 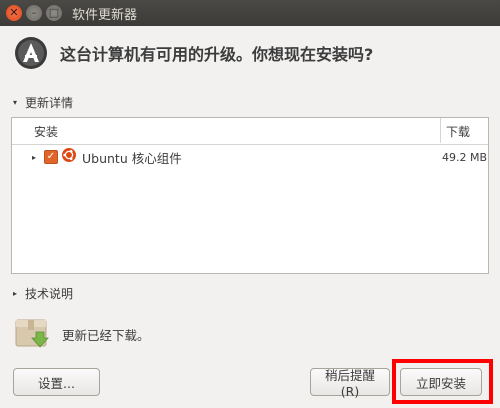 I want to click on ubuntu-logo-icon, so click(x=69, y=155).